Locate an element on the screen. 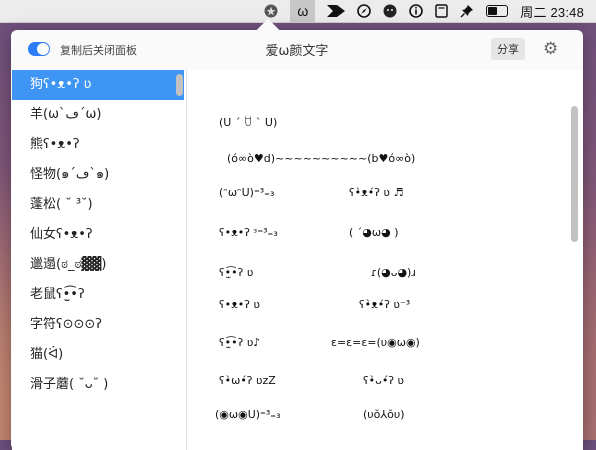  kaomoji-item: ʕ•ᴥ•ʔ ʋ is located at coordinates (239, 304).